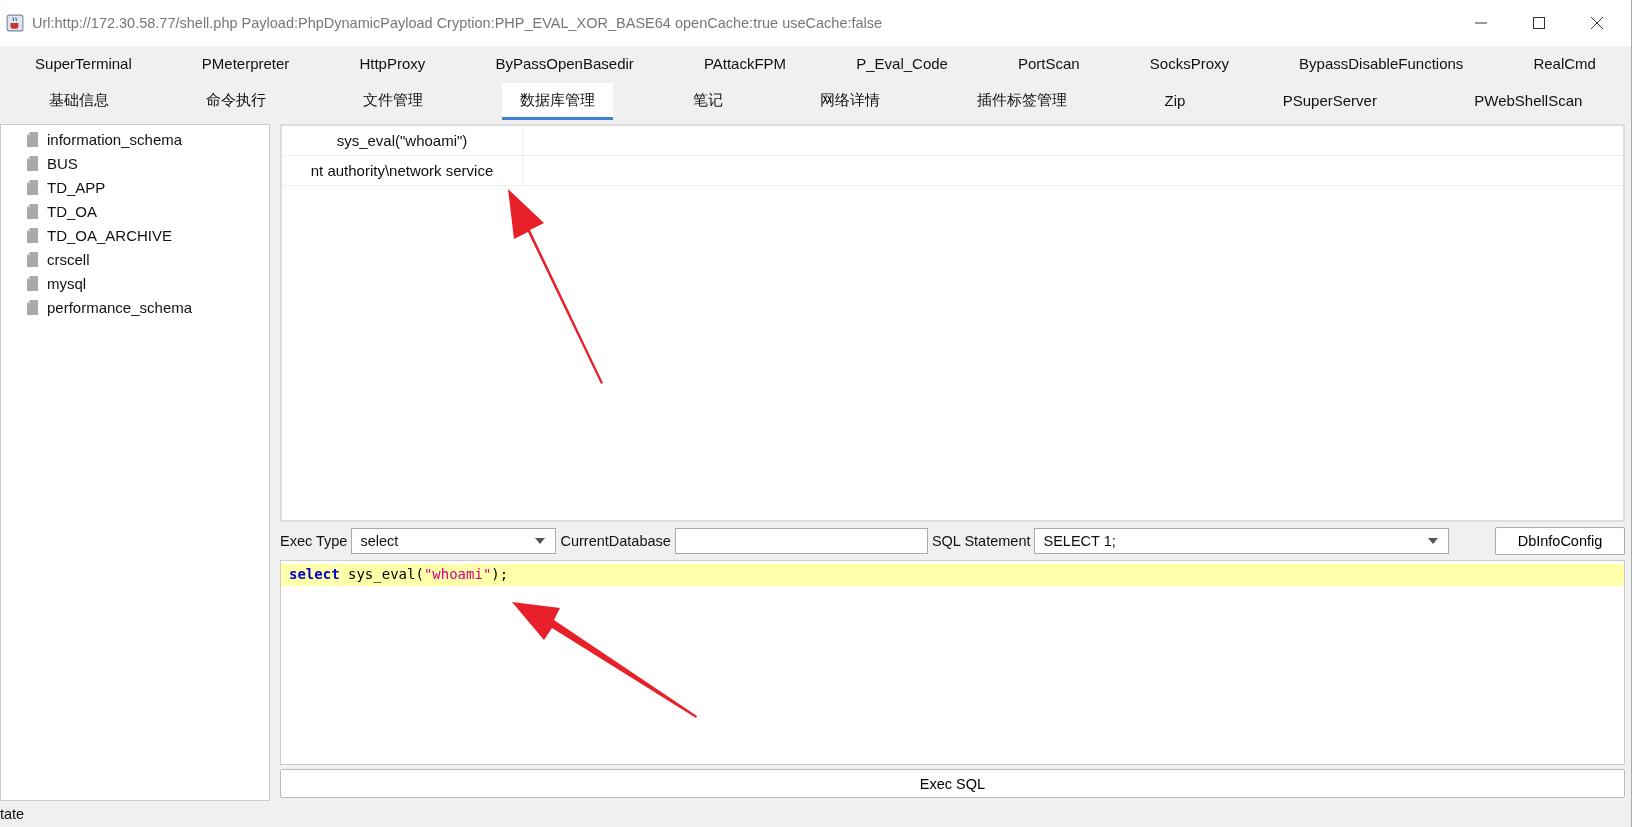 The image size is (1638, 827). Describe the element at coordinates (850, 101) in the screenshot. I see `tab: 网络详情` at that location.